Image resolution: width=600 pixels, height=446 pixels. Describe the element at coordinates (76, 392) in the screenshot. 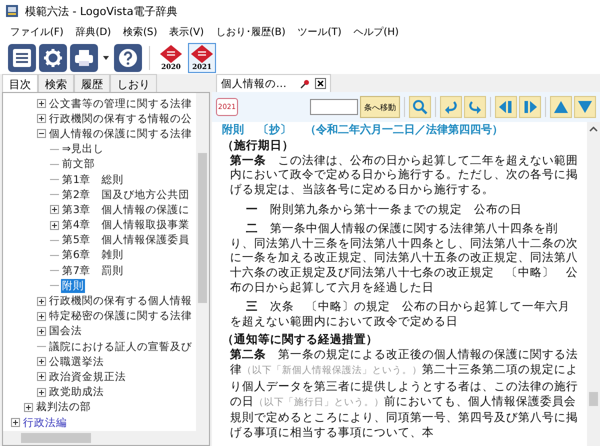

I see `tree-item: 政党助成法` at that location.